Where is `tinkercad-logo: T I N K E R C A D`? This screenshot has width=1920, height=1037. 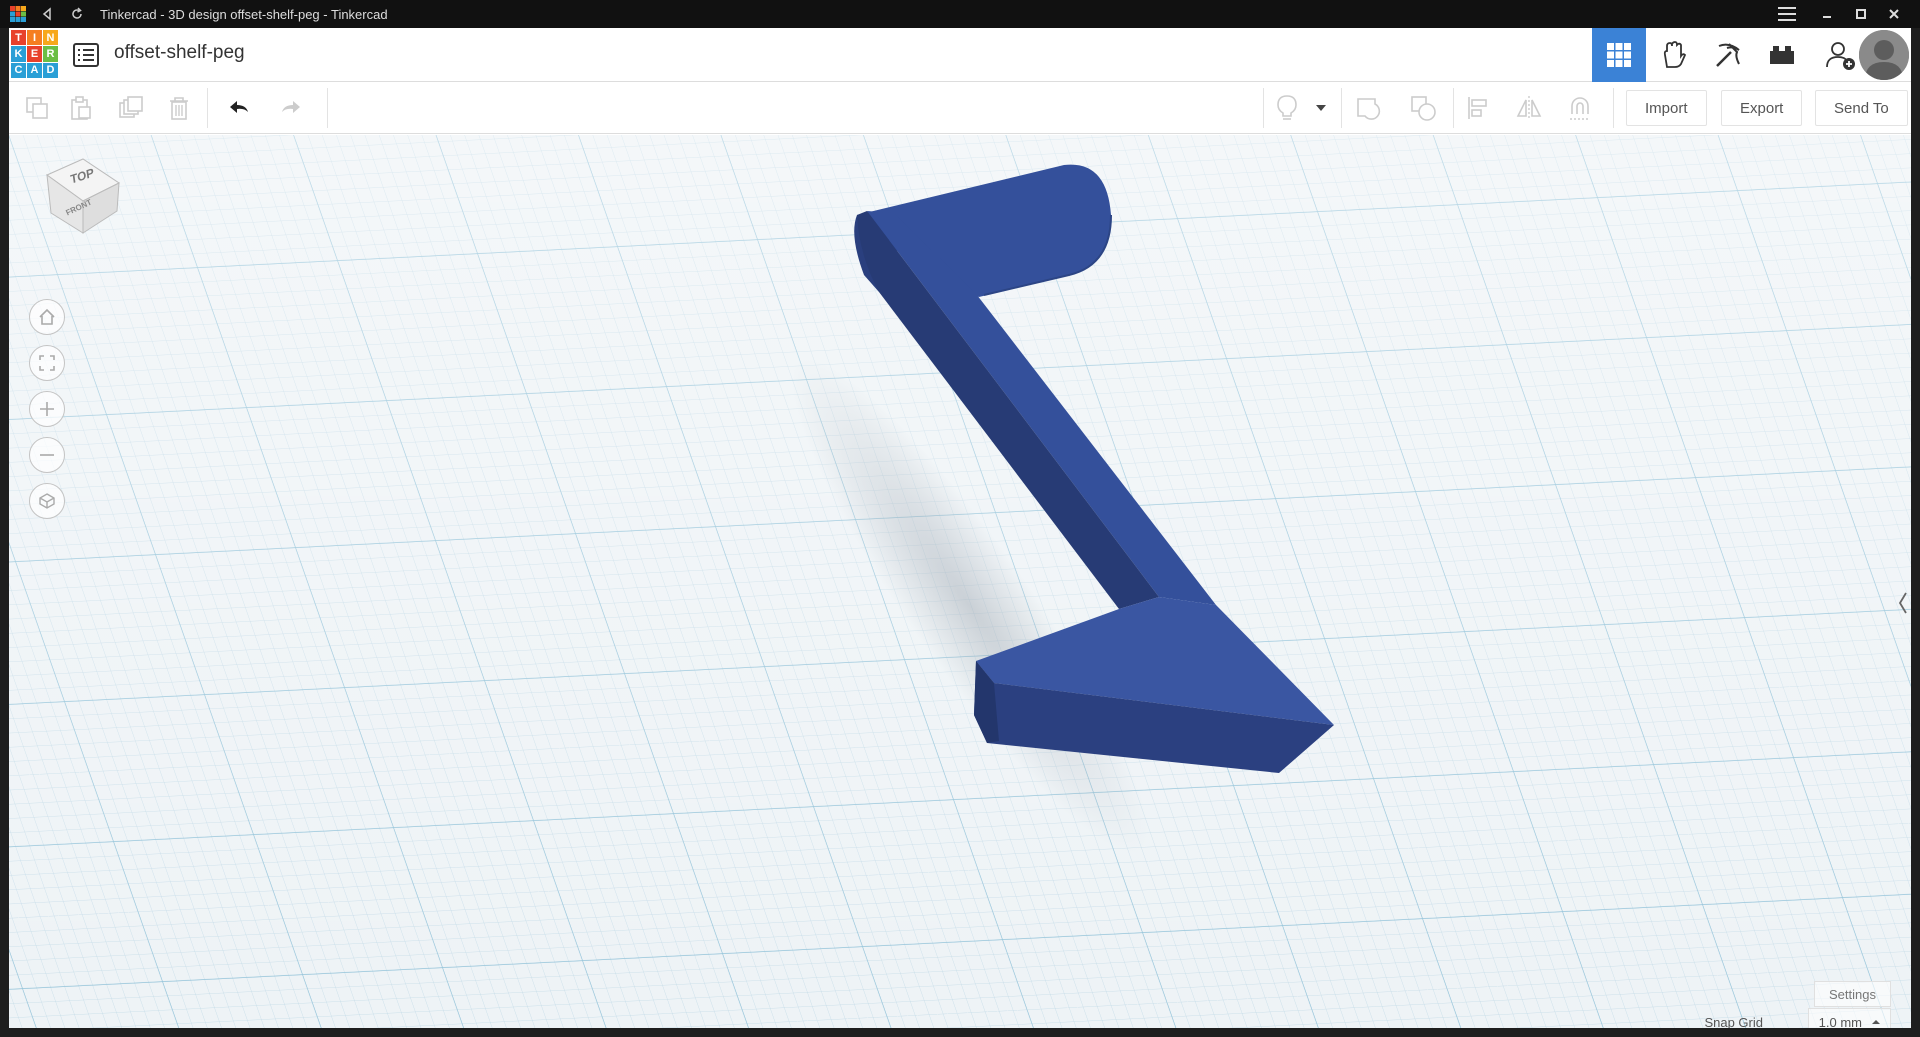
tinkercad-logo: T I N K E R C A D is located at coordinates (35, 54).